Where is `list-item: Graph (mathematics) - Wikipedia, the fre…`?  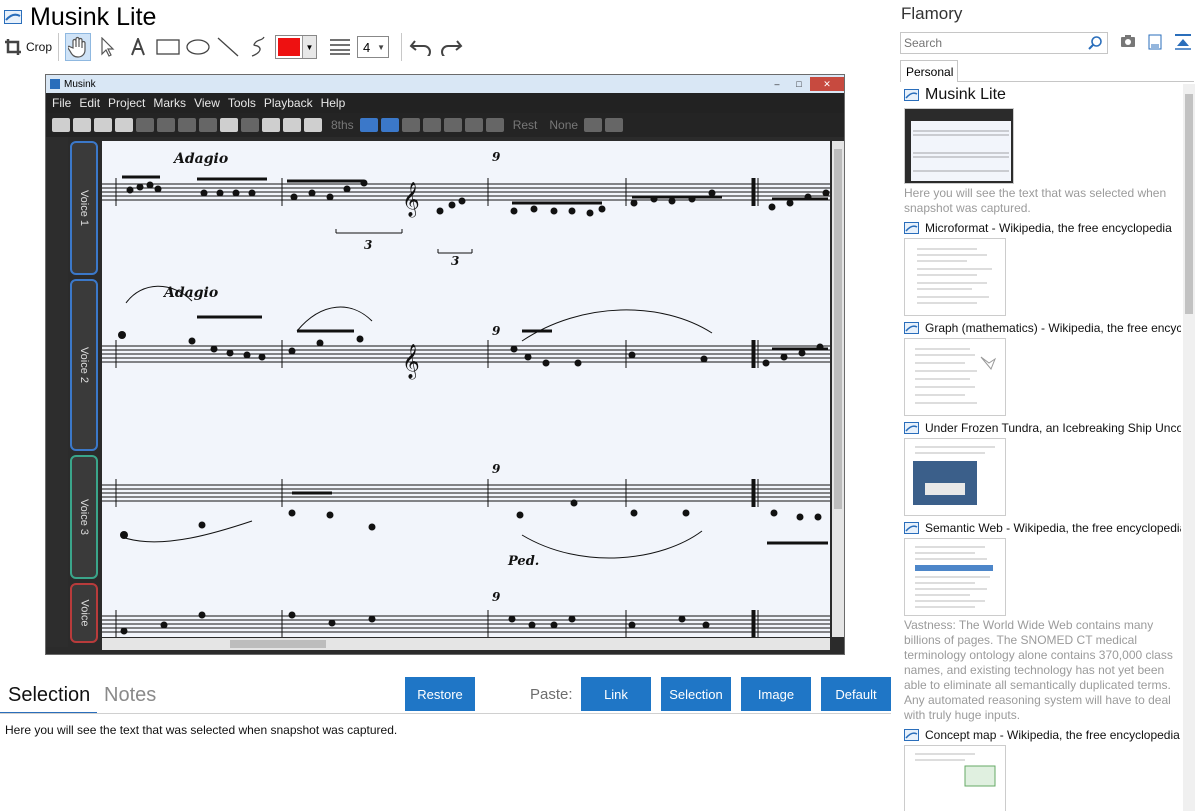
list-item: Graph (mathematics) - Wikipedia, the fre… is located at coordinates (1042, 368).